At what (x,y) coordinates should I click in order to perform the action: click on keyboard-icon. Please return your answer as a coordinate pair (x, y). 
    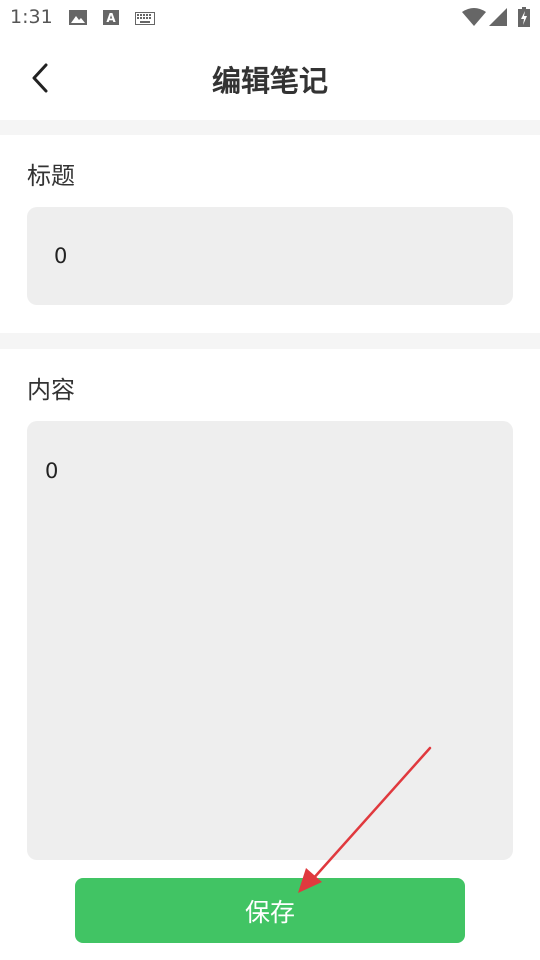
    Looking at the image, I should click on (145, 18).